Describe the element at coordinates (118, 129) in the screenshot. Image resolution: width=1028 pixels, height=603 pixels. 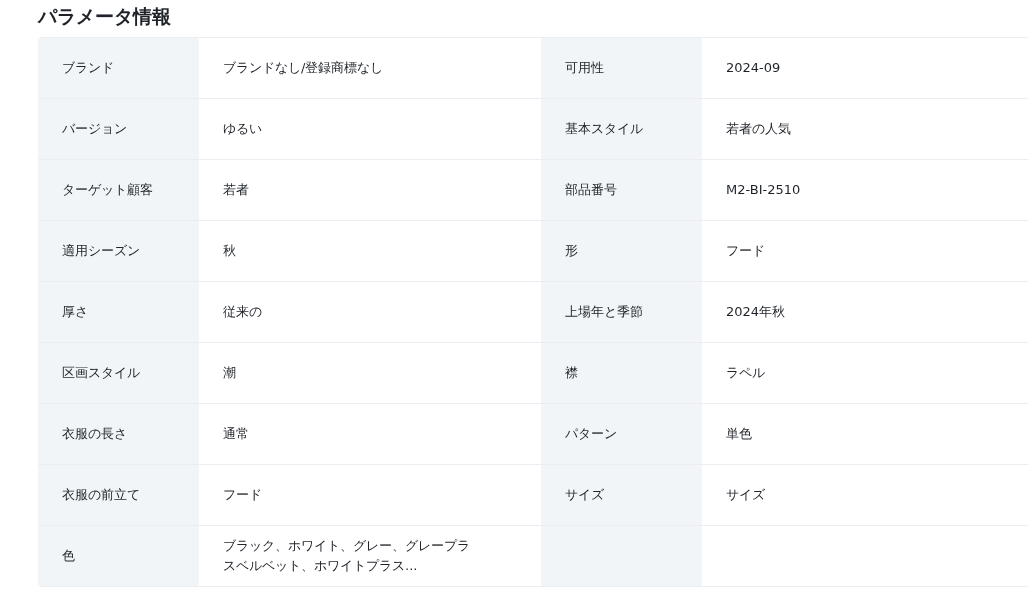
I see `label-cell: バージョン` at that location.